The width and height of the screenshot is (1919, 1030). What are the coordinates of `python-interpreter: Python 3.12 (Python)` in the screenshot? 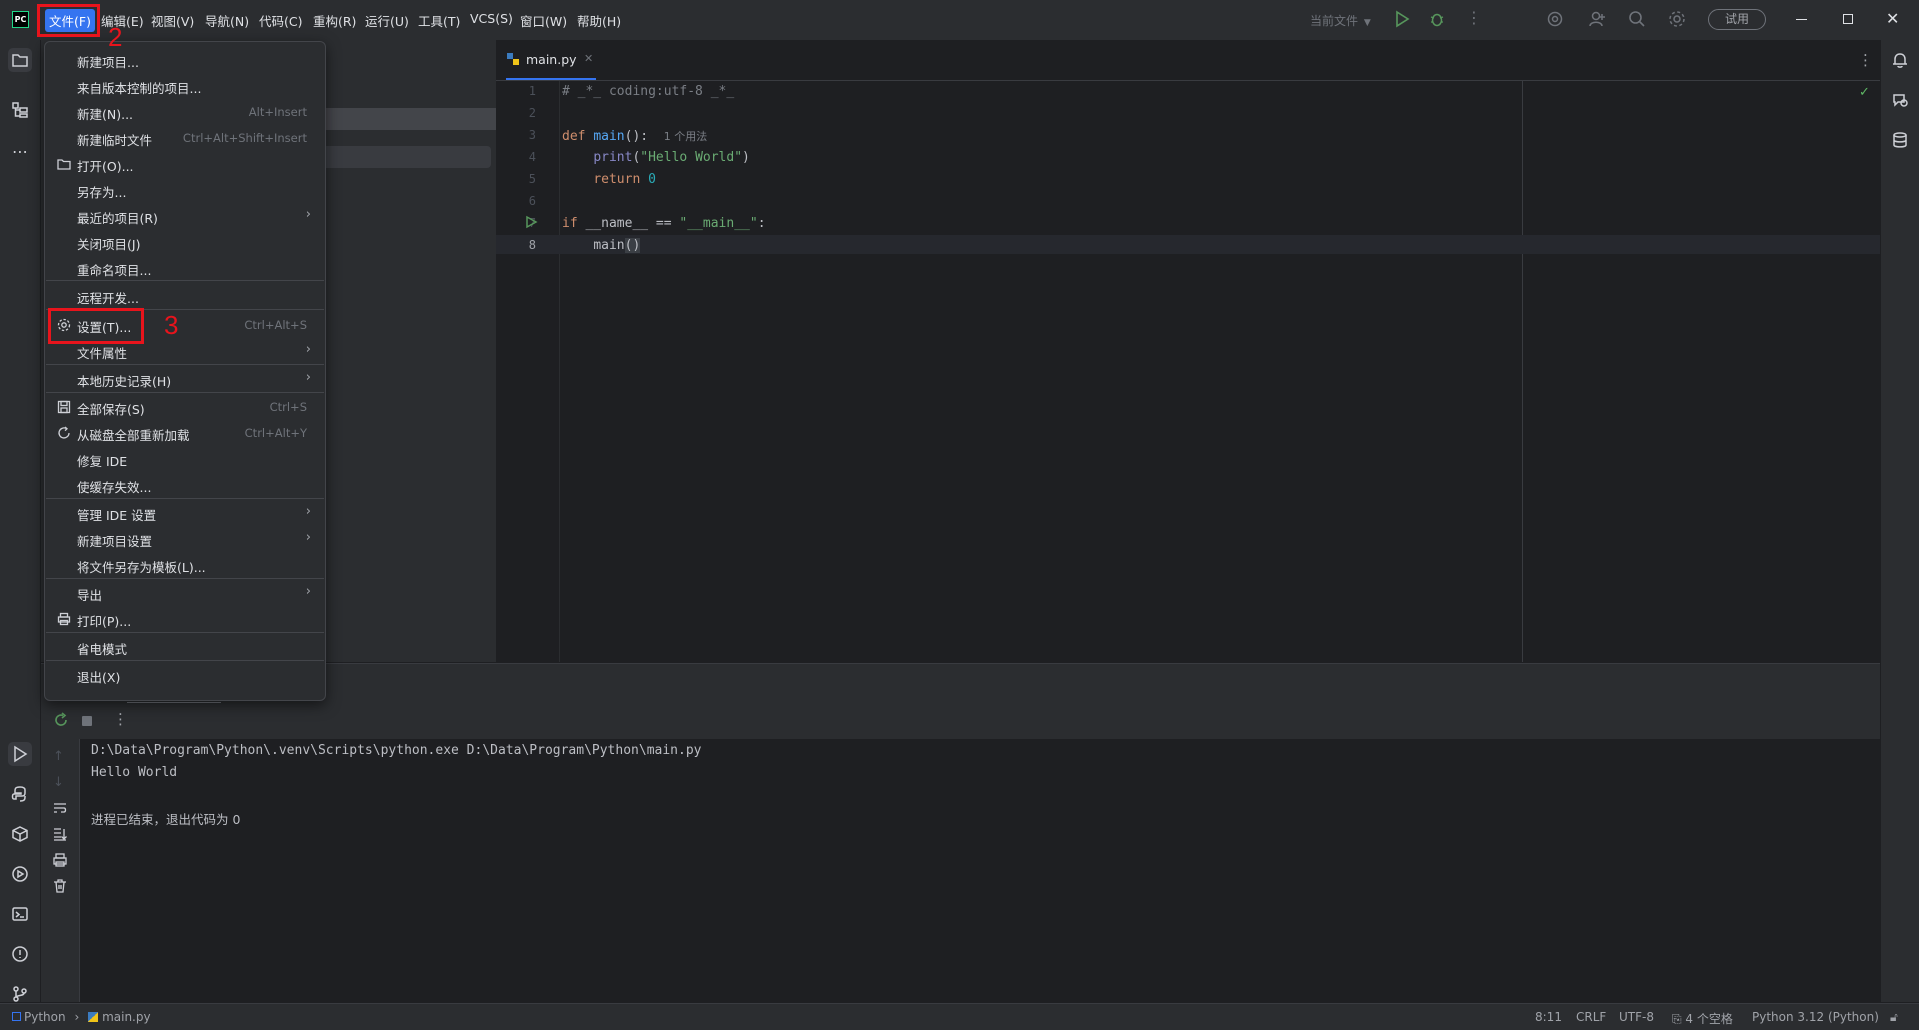 It's located at (1815, 1017).